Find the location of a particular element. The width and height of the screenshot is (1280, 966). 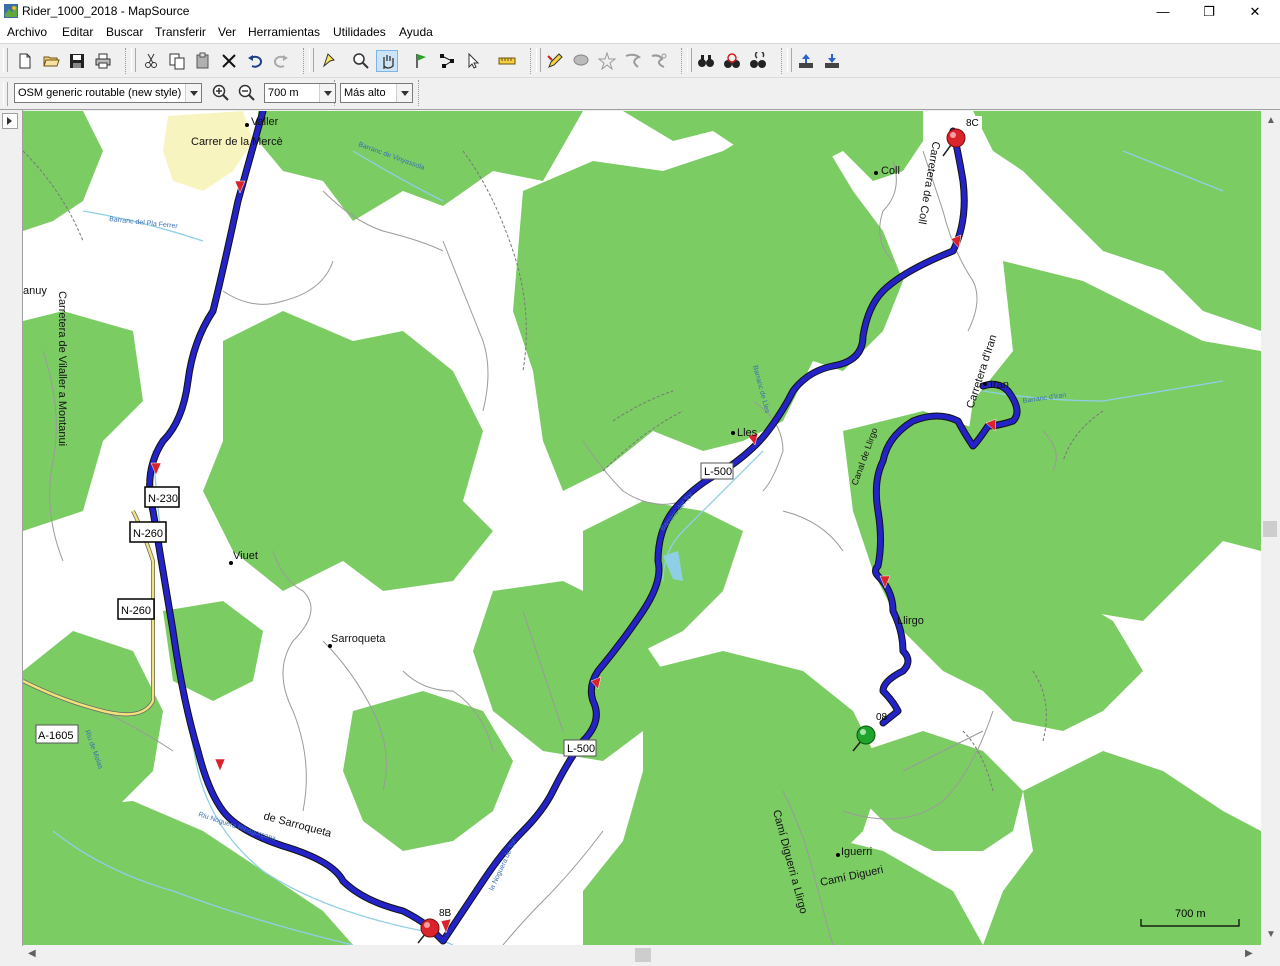

arrow-tool-icon is located at coordinates (473, 61).